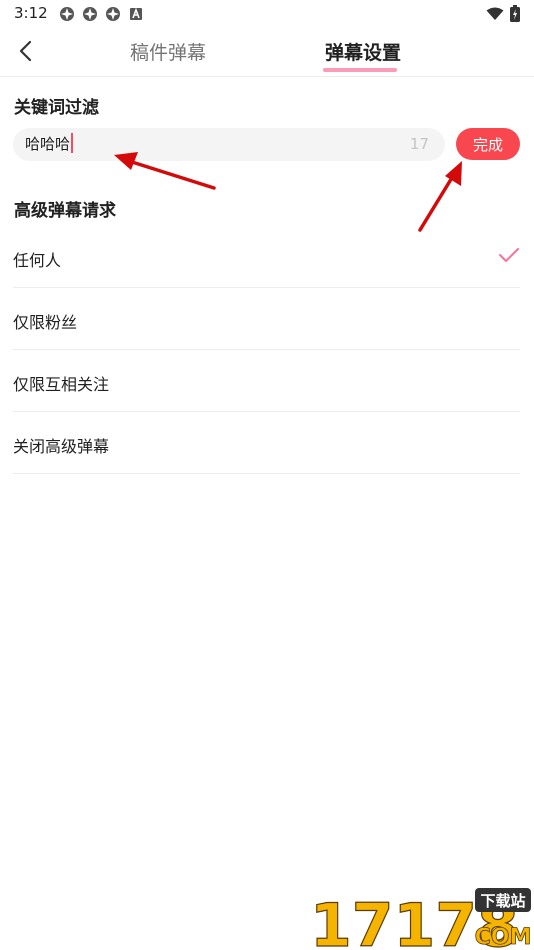 Image resolution: width=534 pixels, height=950 pixels. What do you see at coordinates (215, 144) in the screenshot?
I see `keyword-input: 哈哈哈` at bounding box center [215, 144].